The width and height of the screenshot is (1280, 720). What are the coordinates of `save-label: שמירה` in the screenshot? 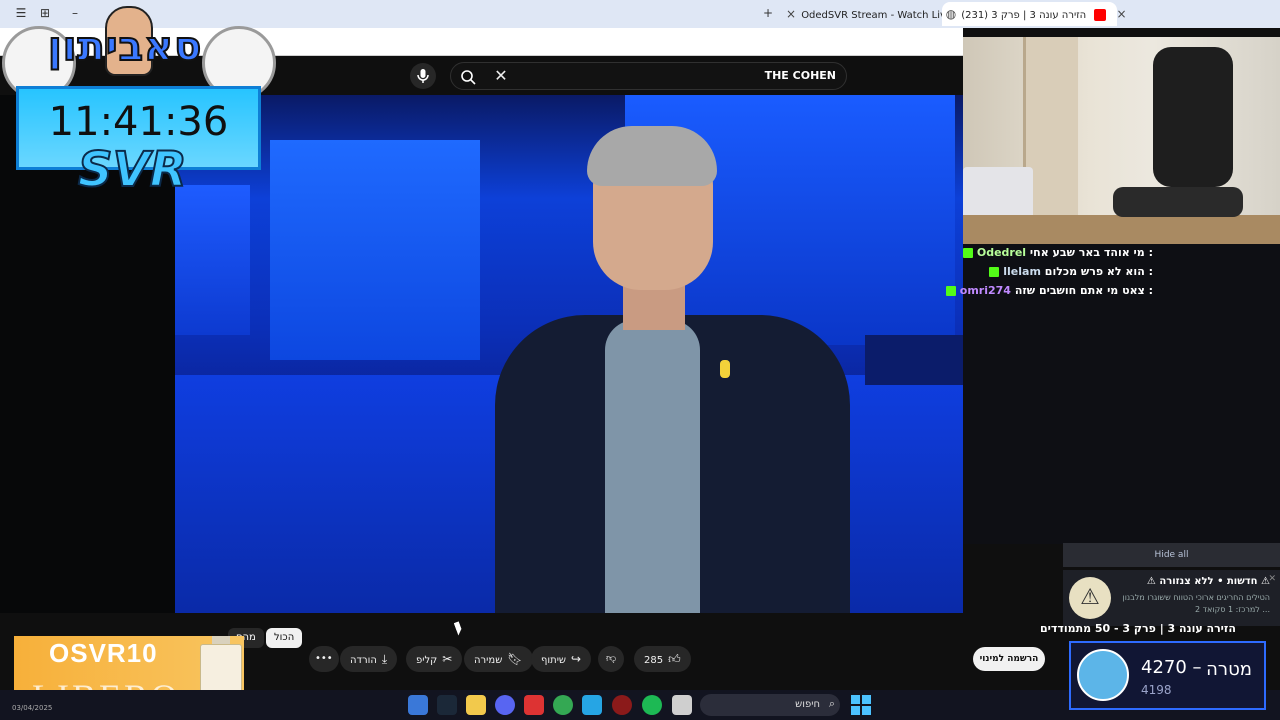 It's located at (488, 660).